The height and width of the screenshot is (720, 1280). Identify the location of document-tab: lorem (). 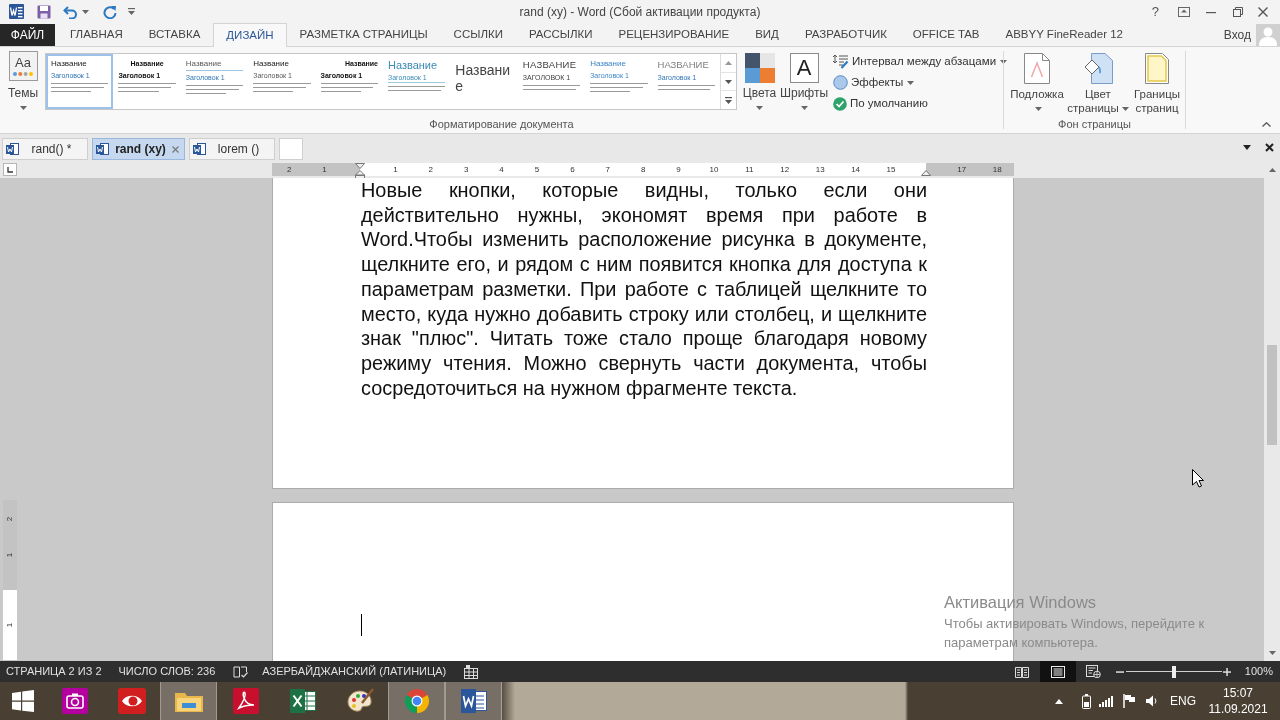
(232, 149).